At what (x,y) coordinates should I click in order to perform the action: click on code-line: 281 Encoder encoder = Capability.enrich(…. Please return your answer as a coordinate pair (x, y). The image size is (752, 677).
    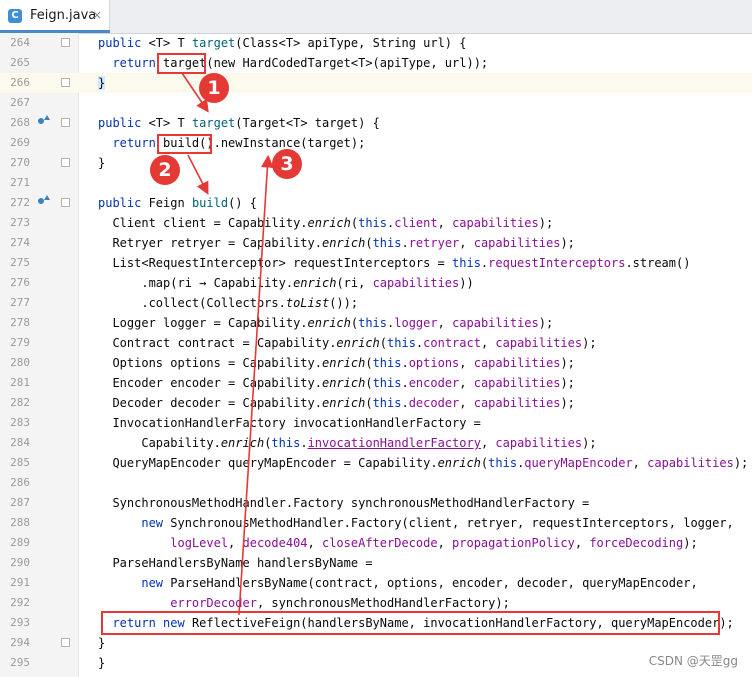
    Looking at the image, I should click on (376, 383).